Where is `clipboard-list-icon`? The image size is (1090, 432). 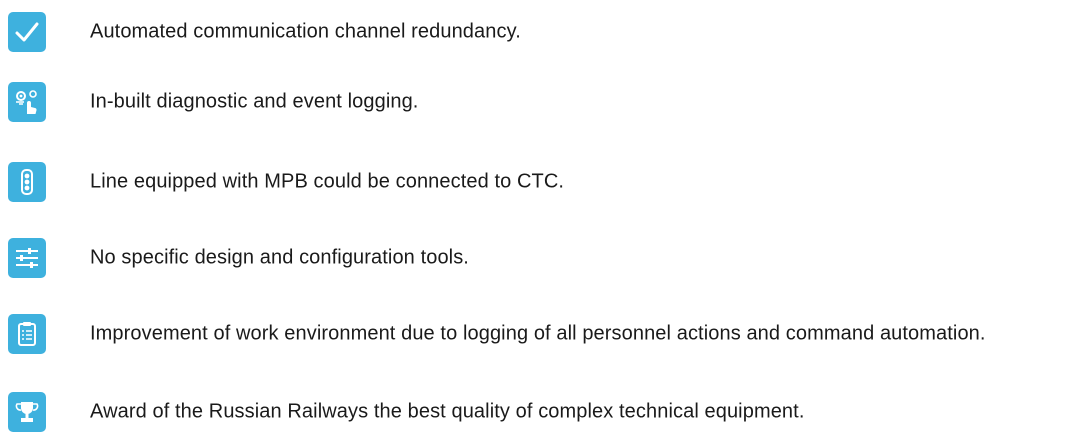
clipboard-list-icon is located at coordinates (27, 334).